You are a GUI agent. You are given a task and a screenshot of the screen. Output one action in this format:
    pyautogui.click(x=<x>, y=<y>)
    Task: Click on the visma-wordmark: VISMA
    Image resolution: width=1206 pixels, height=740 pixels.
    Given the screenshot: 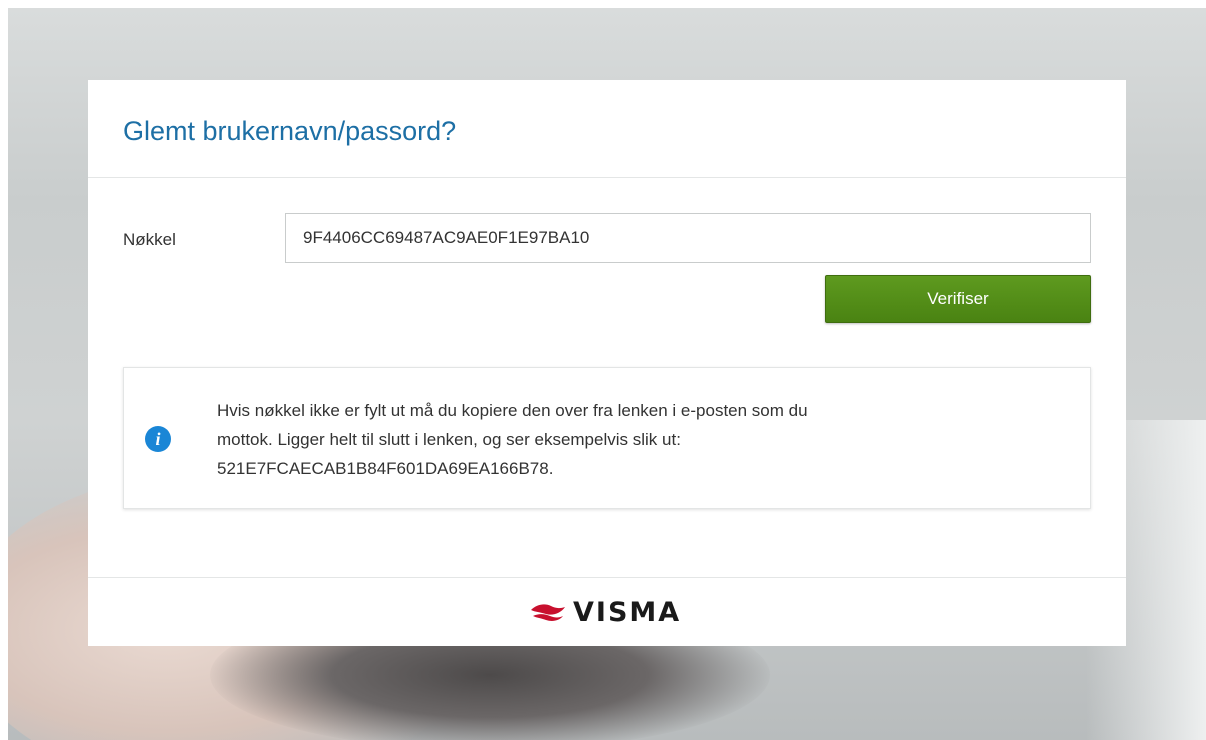 What is the action you would take?
    pyautogui.click(x=627, y=612)
    